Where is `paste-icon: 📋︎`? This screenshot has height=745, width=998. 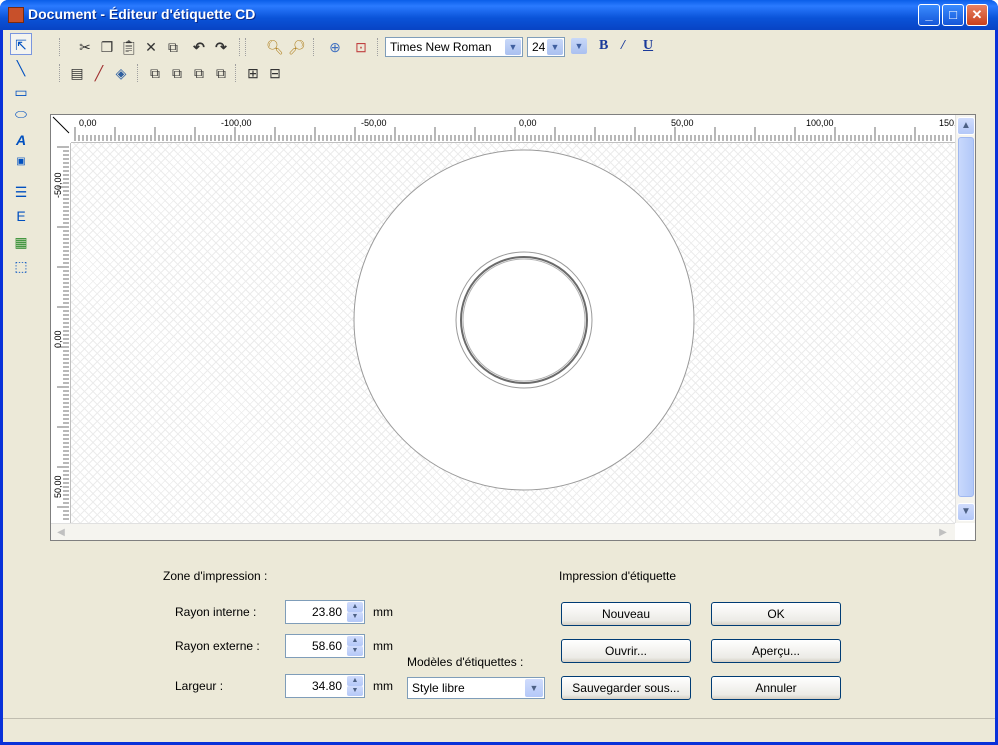 paste-icon: 📋︎ is located at coordinates (129, 47).